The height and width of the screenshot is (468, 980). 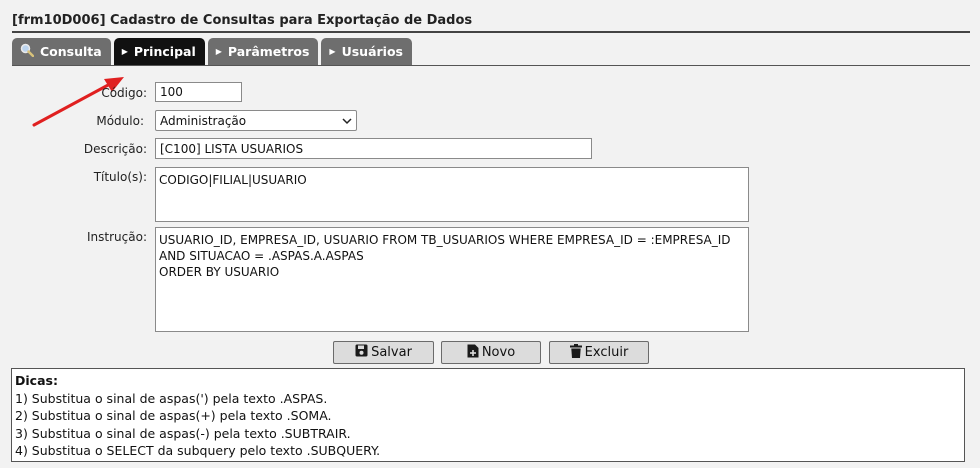 I want to click on salvar-label: Salvar, so click(x=391, y=352).